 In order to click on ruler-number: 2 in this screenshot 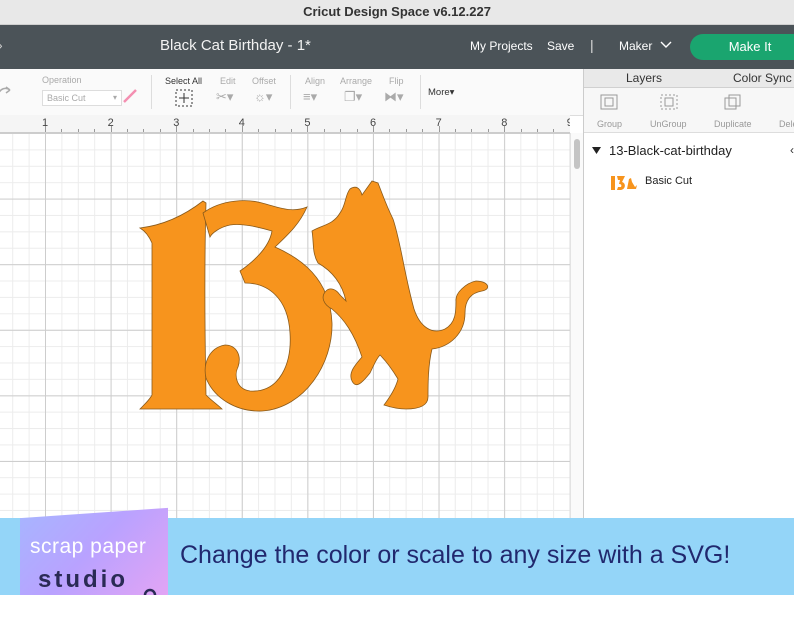, I will do `click(110, 123)`.